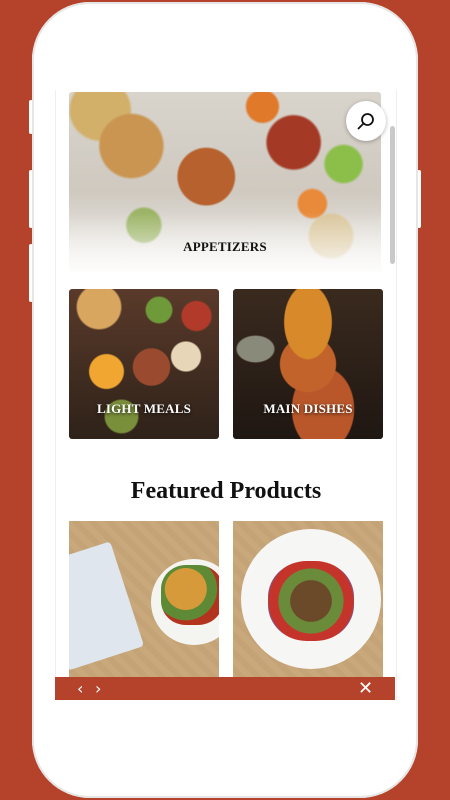 The image size is (450, 800). What do you see at coordinates (107, 606) in the screenshot?
I see `napkin-image` at bounding box center [107, 606].